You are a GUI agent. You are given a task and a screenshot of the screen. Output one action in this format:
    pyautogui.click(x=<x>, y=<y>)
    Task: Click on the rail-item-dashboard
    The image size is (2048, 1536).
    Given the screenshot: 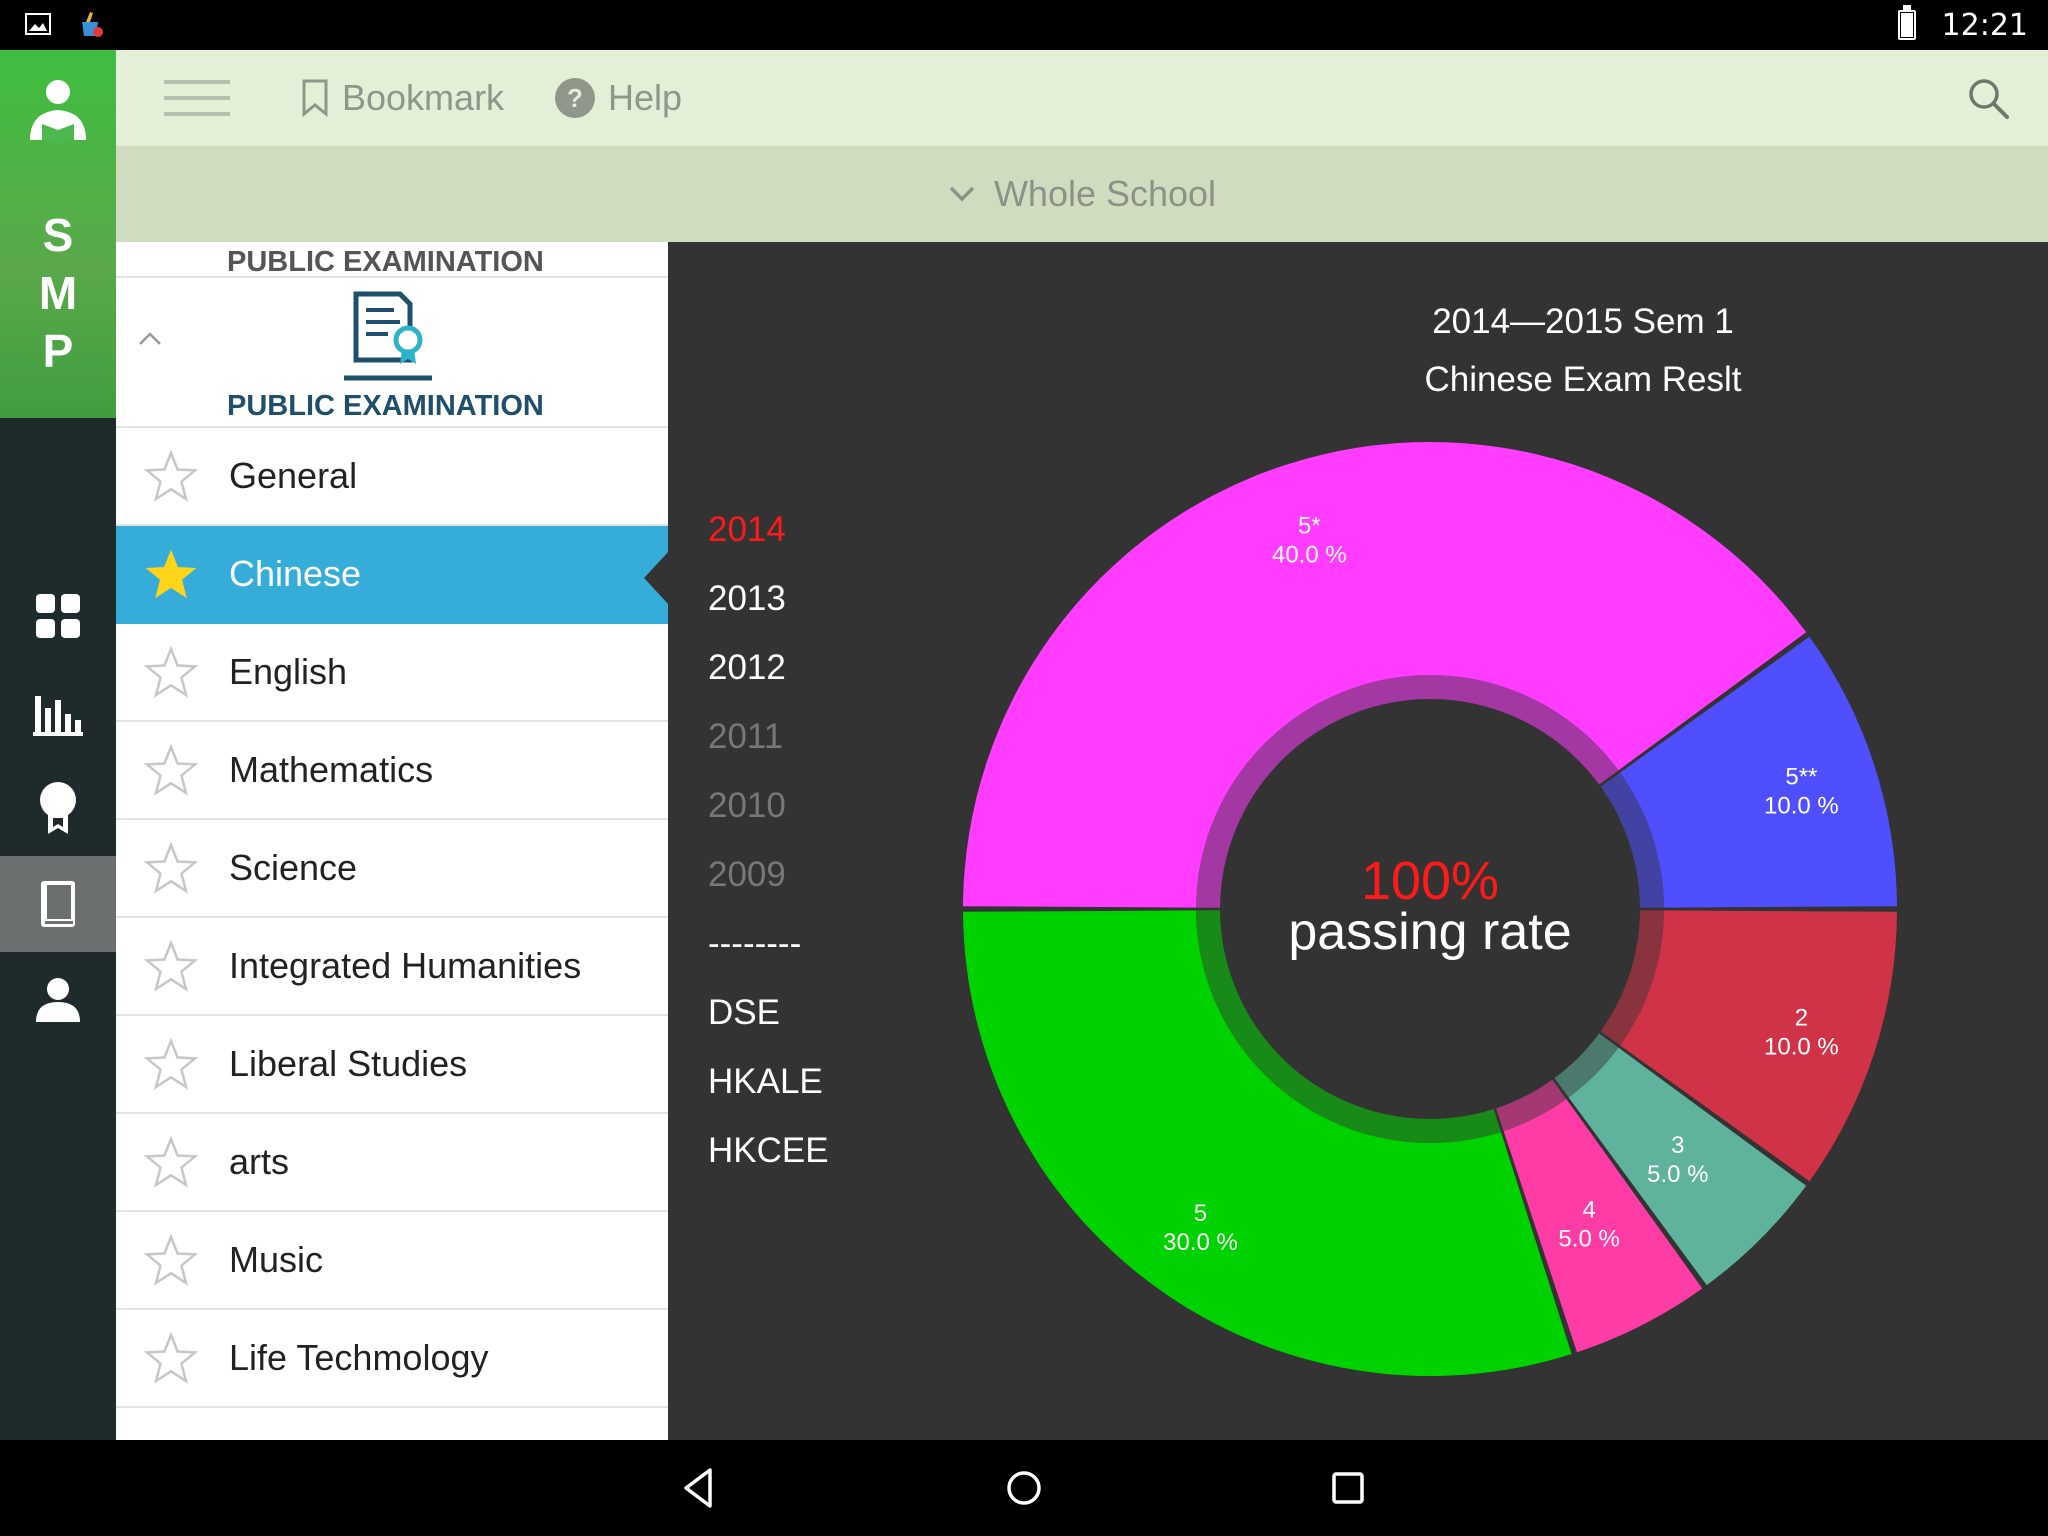 What is the action you would take?
    pyautogui.click(x=58, y=616)
    